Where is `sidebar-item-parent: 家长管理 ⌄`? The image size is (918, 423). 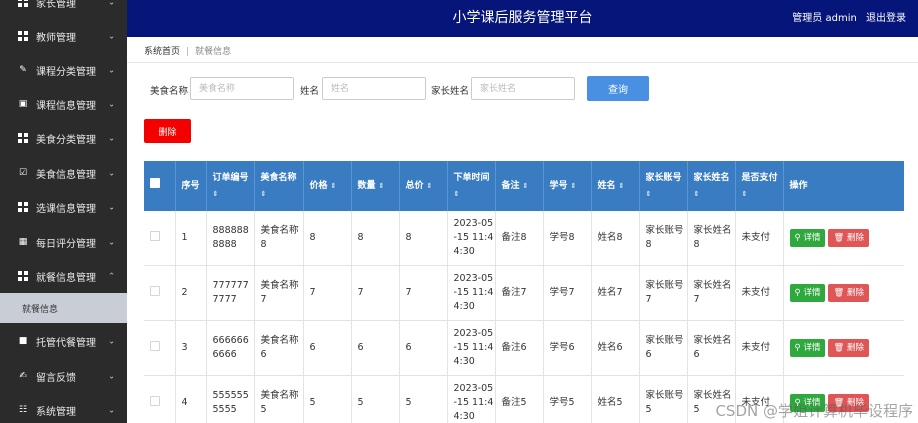 sidebar-item-parent: 家长管理 ⌄ is located at coordinates (63, 9).